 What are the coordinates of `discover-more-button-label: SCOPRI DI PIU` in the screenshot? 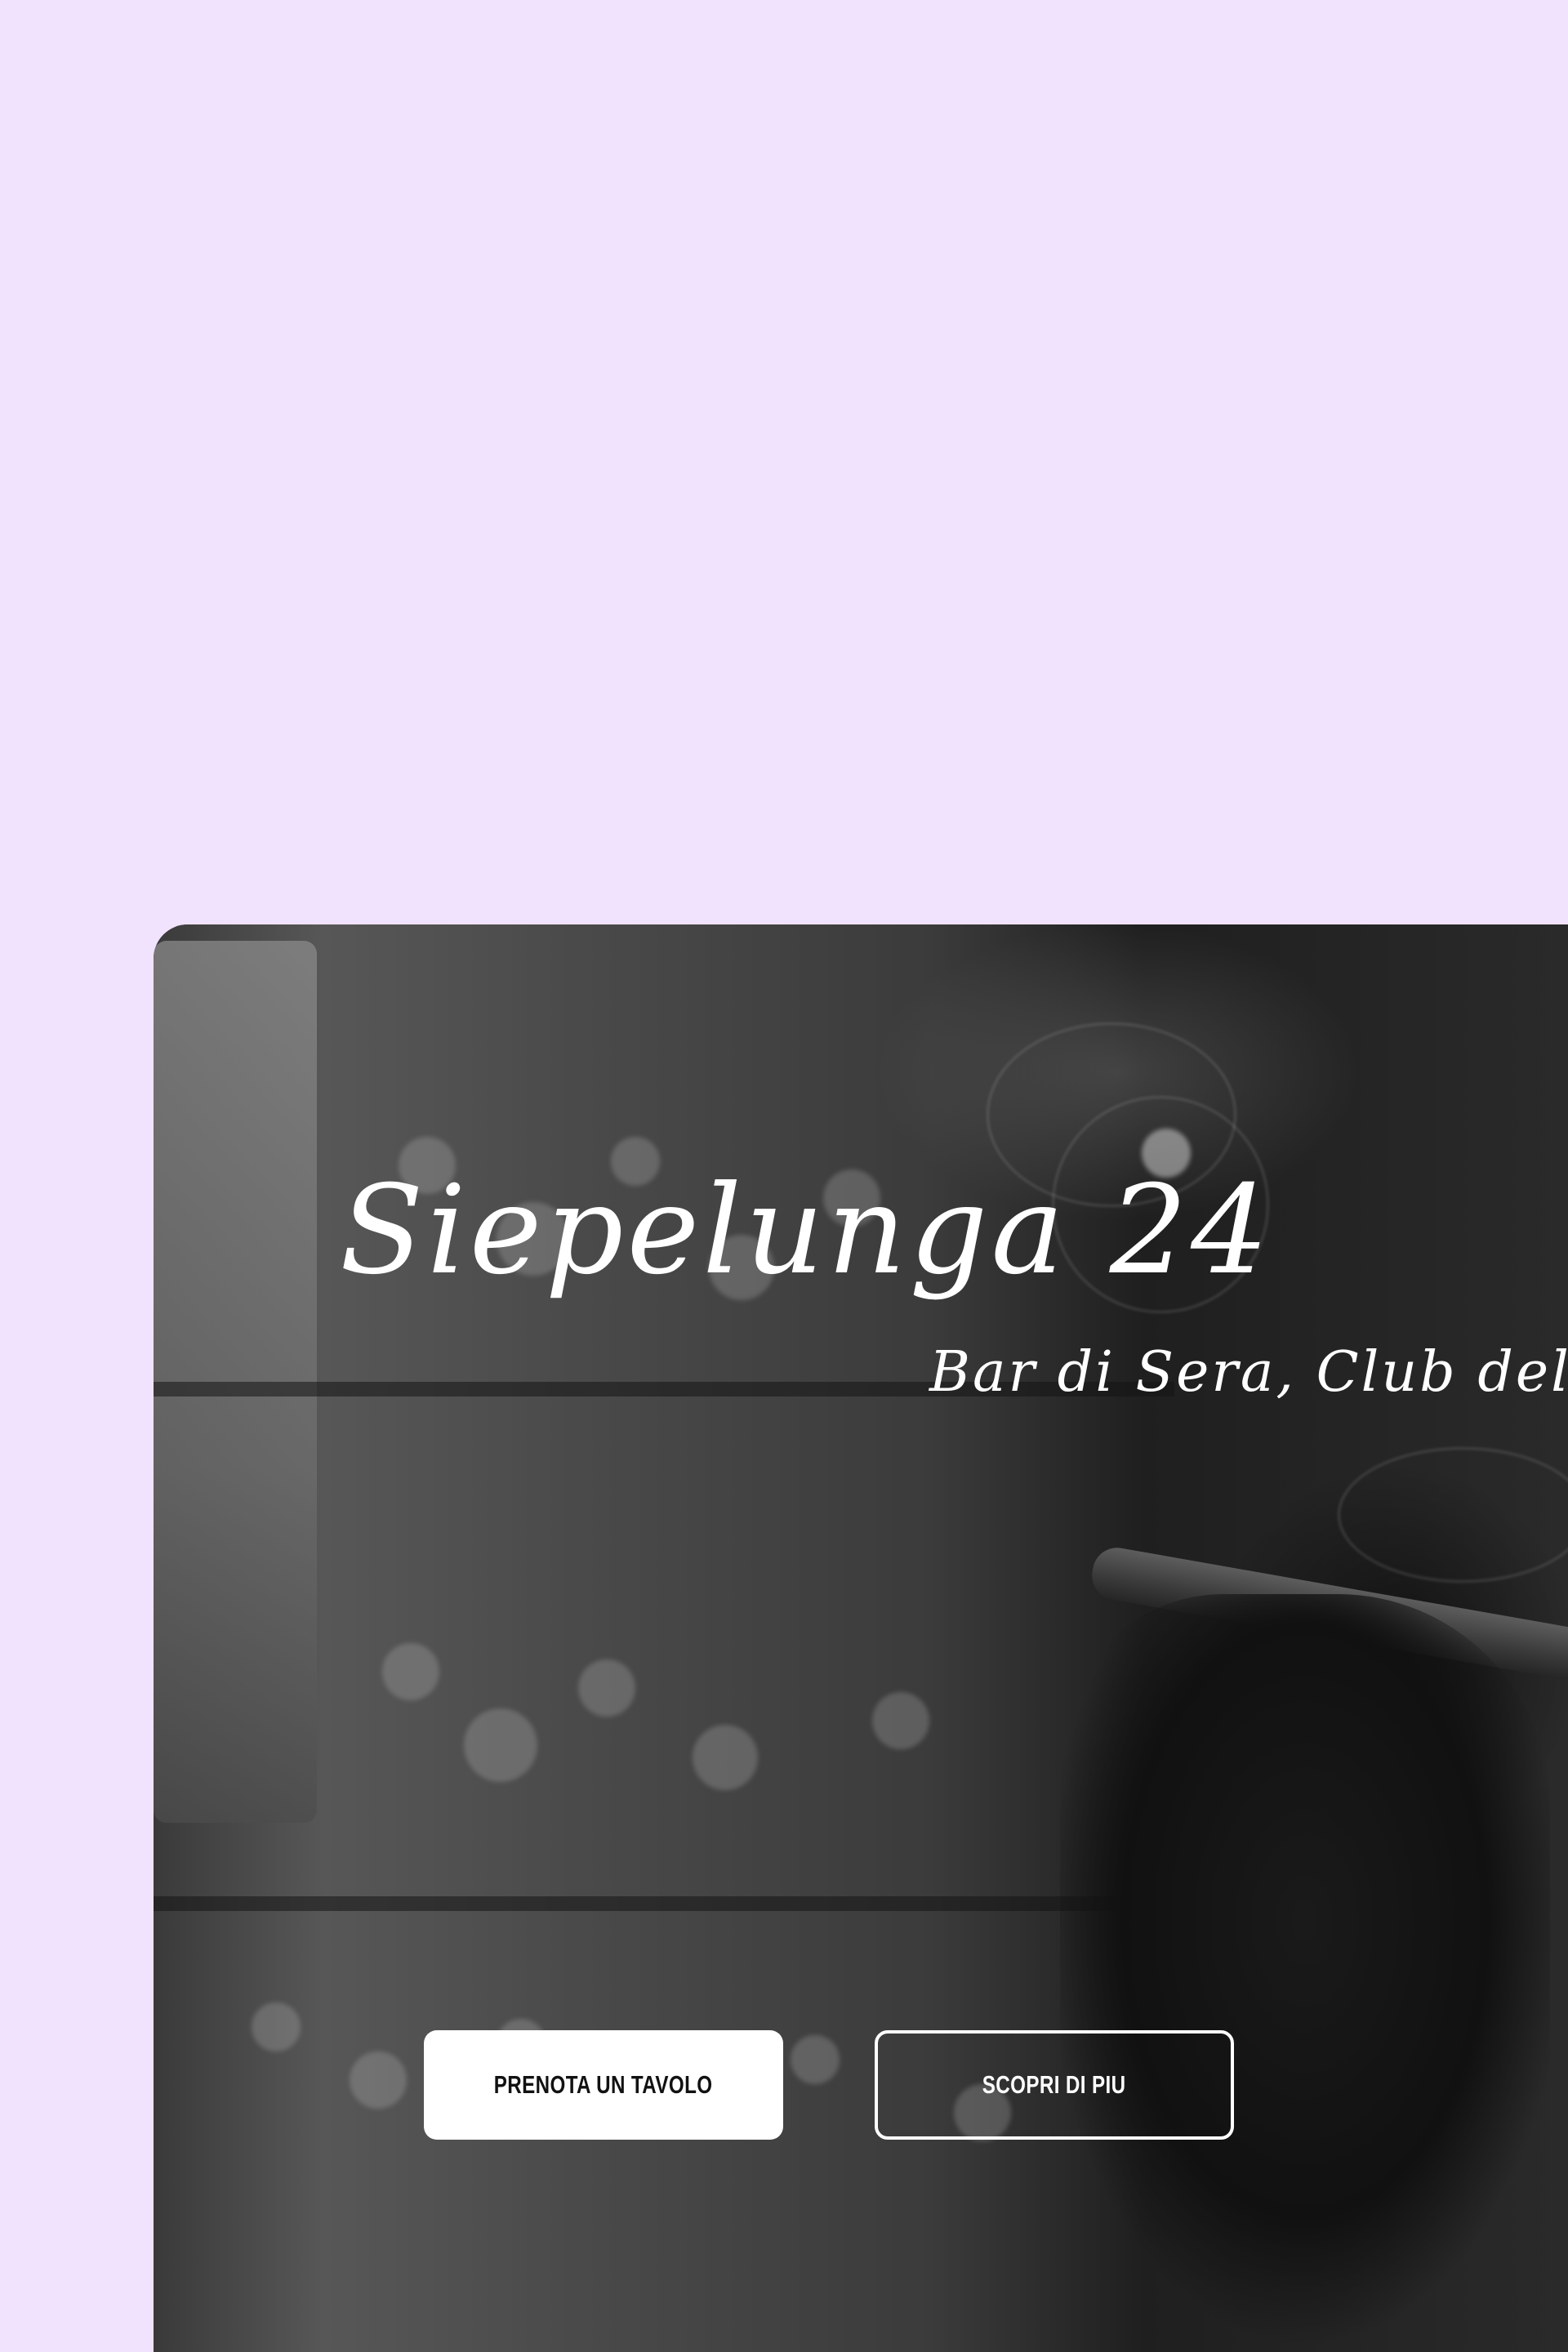 It's located at (1054, 2084).